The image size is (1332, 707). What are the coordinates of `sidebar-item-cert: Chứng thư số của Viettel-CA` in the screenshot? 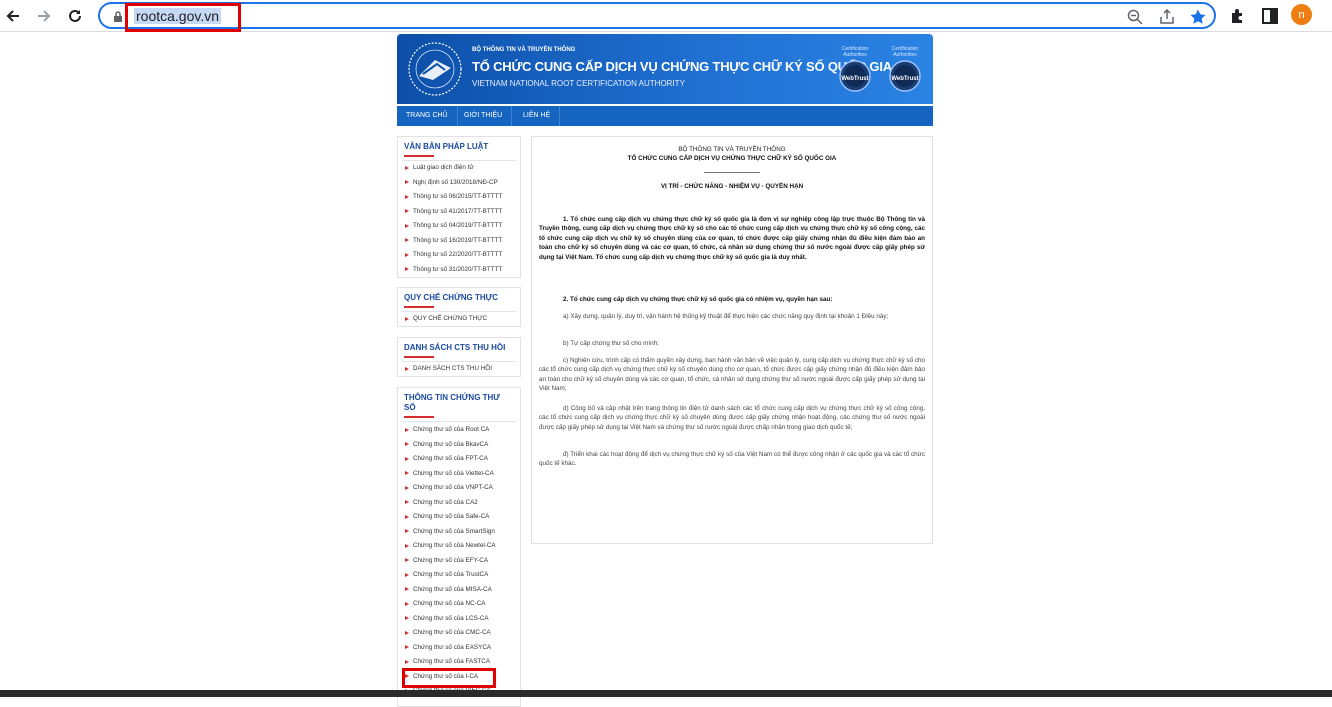 It's located at (459, 474).